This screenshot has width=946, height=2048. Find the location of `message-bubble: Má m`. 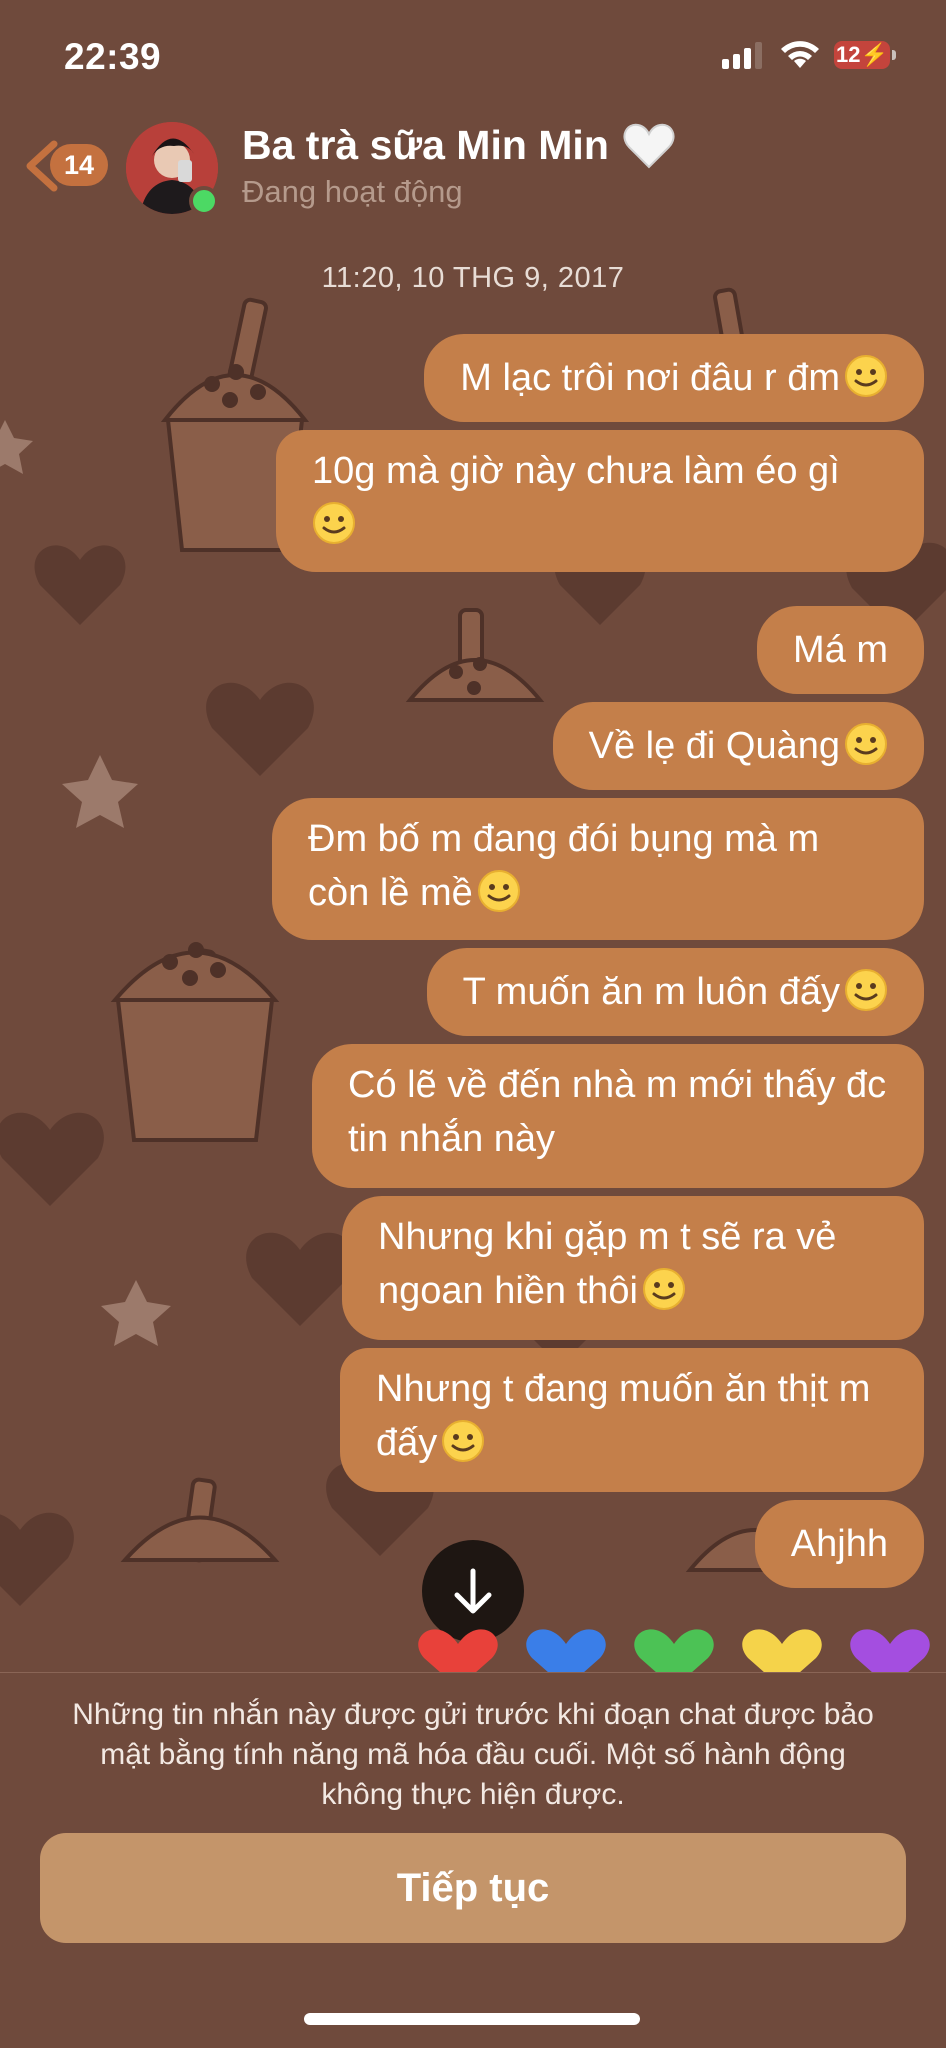

message-bubble: Má m is located at coordinates (840, 650).